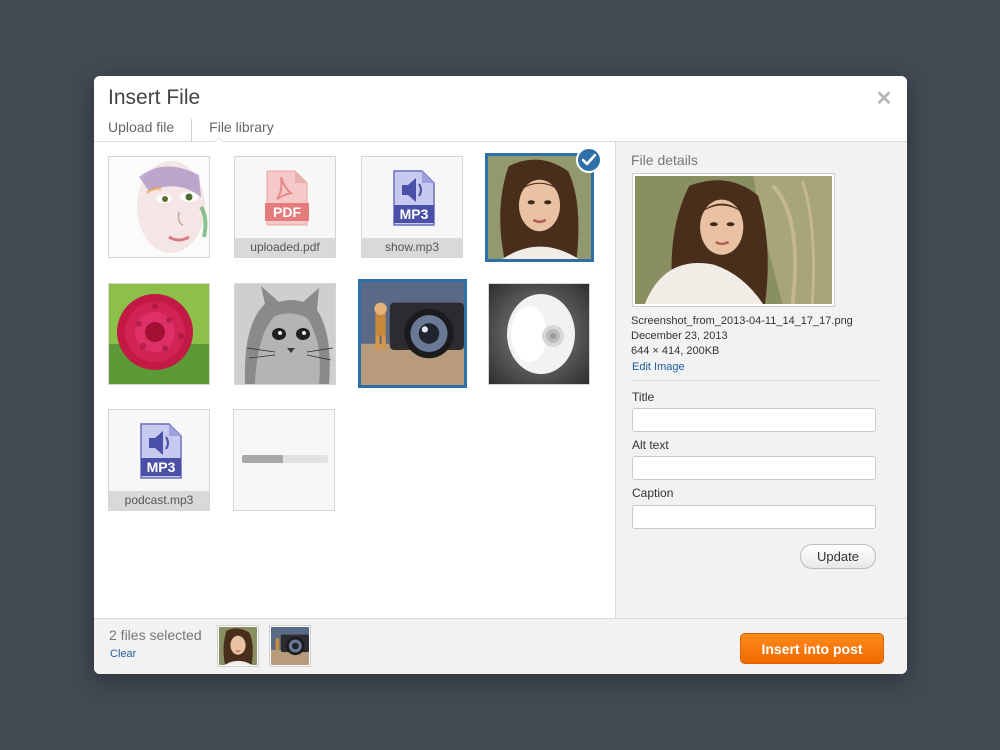 The width and height of the screenshot is (1000, 750). What do you see at coordinates (658, 367) in the screenshot?
I see `edit-image-link: Edit Image` at bounding box center [658, 367].